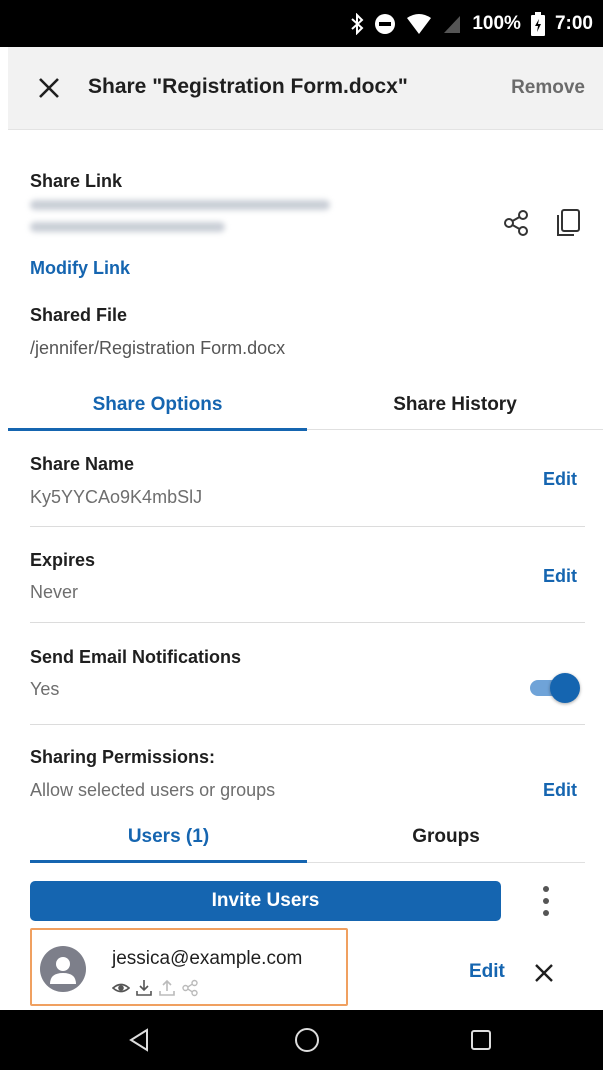 The height and width of the screenshot is (1070, 603). Describe the element at coordinates (168, 861) in the screenshot. I see `active-subtab-indicator` at that location.